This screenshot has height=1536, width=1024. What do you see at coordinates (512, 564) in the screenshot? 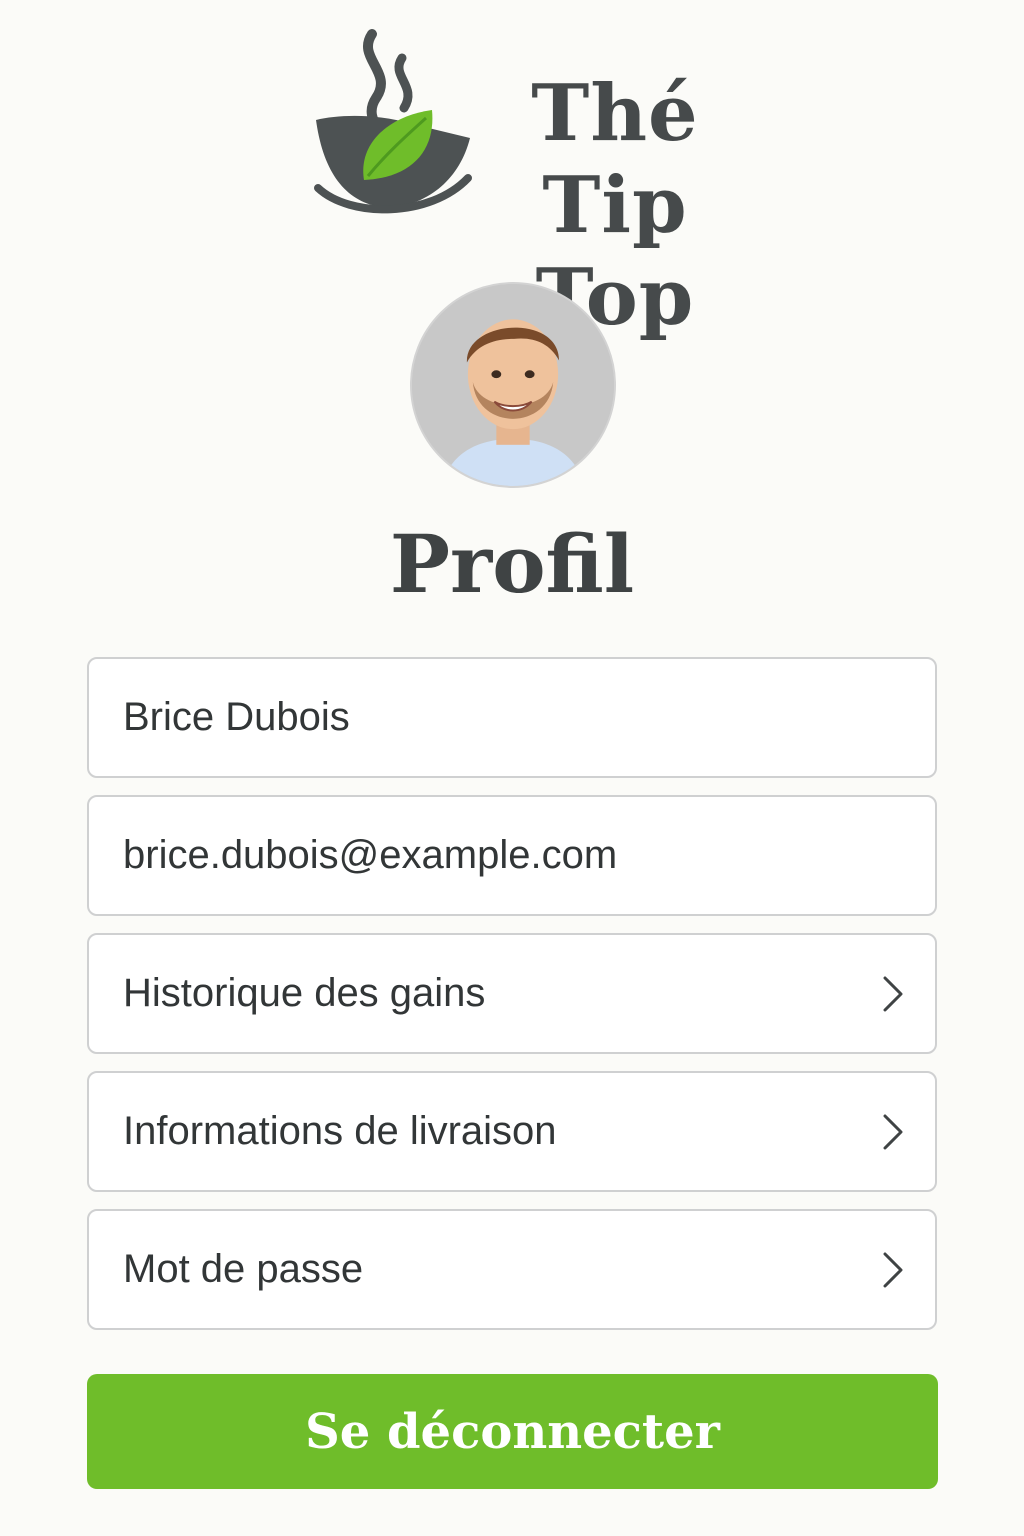
I see `page-title: Profil` at bounding box center [512, 564].